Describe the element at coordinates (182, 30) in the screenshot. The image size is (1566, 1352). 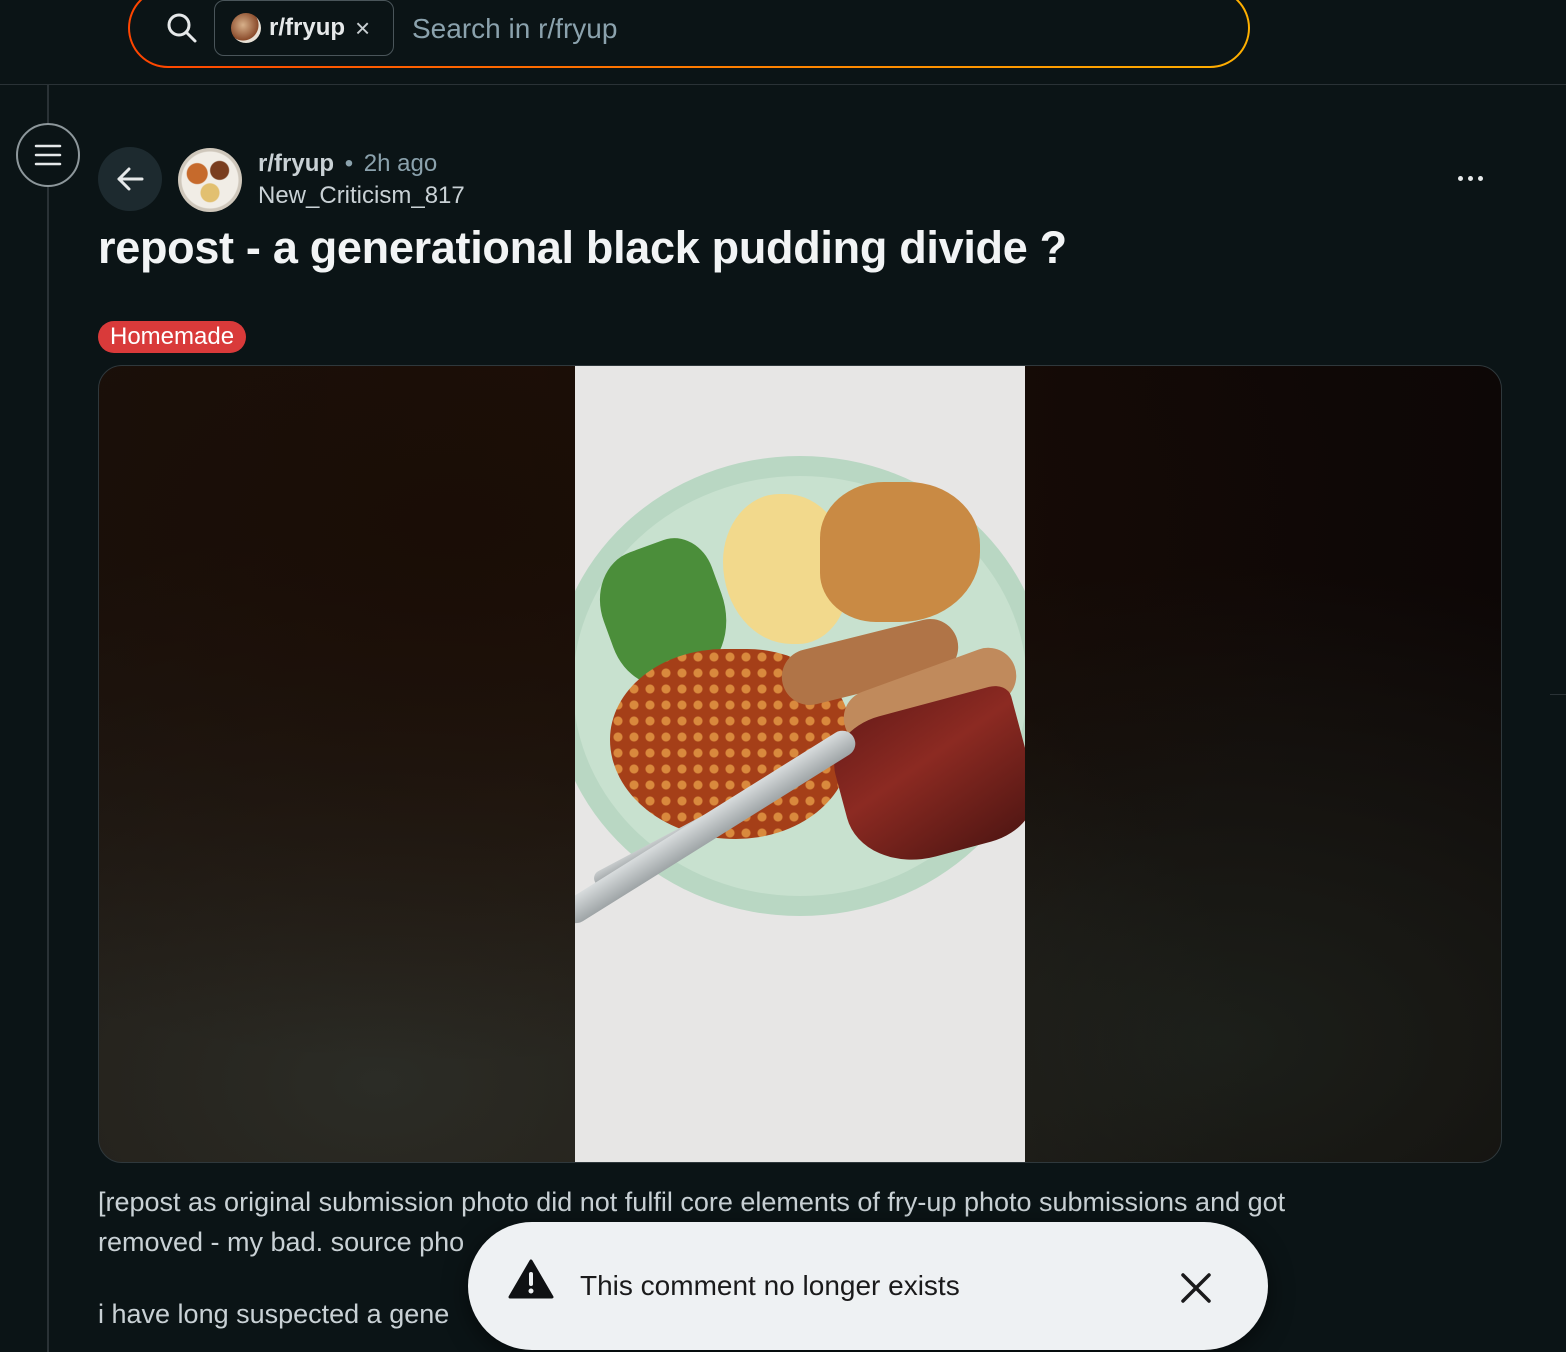
I see `search-icon` at that location.